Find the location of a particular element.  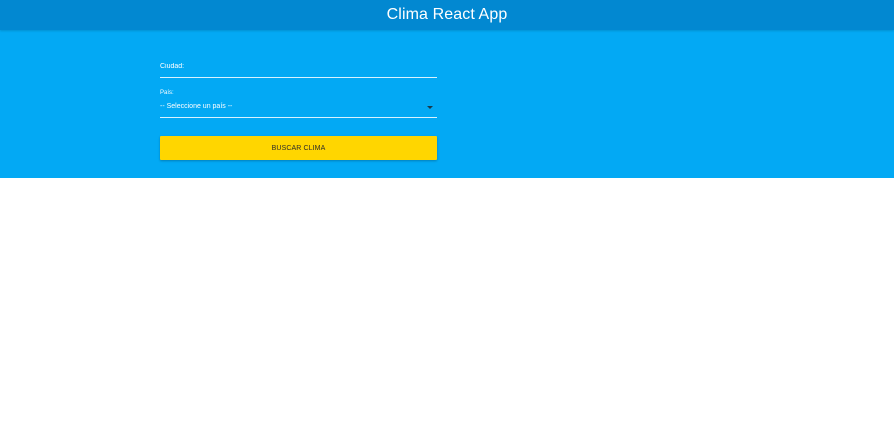

country-select: -- Seleccione un país -- is located at coordinates (298, 108).